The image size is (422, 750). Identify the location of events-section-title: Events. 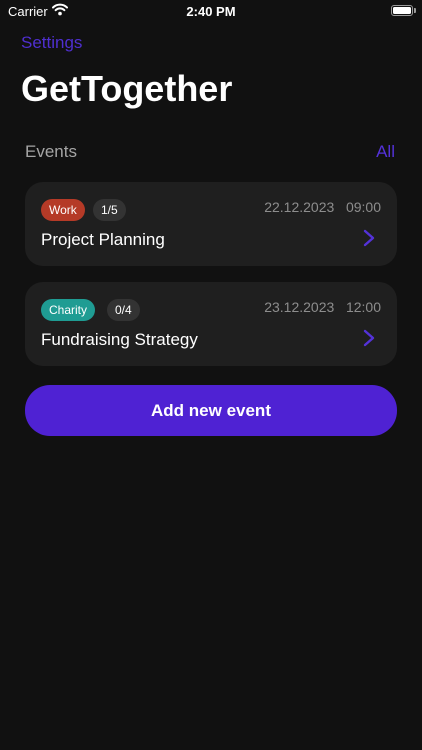
(51, 151).